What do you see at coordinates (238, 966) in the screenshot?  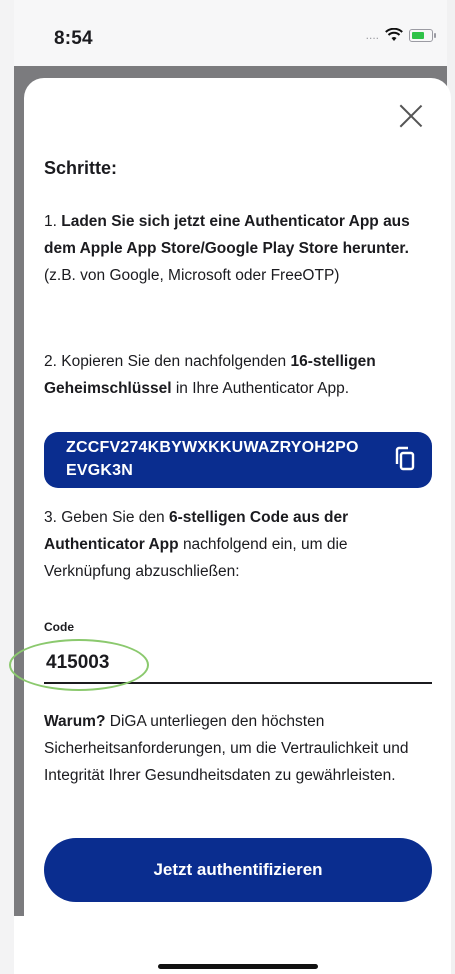 I see `home-indicator` at bounding box center [238, 966].